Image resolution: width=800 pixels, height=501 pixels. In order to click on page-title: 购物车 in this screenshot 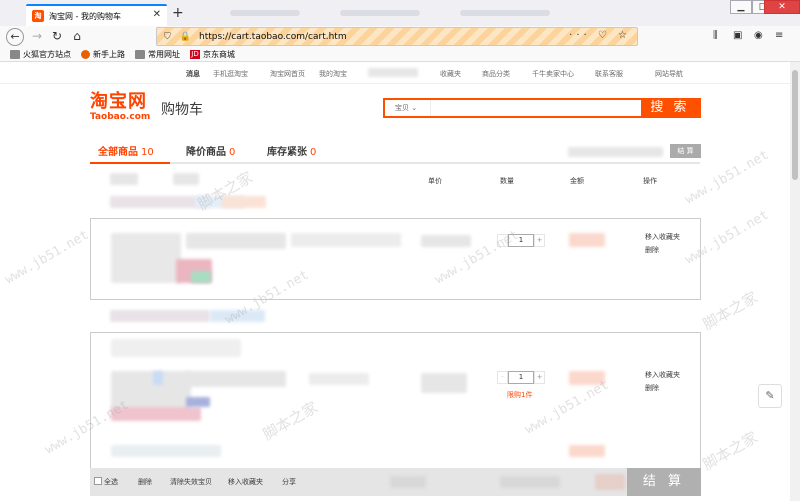, I will do `click(182, 110)`.